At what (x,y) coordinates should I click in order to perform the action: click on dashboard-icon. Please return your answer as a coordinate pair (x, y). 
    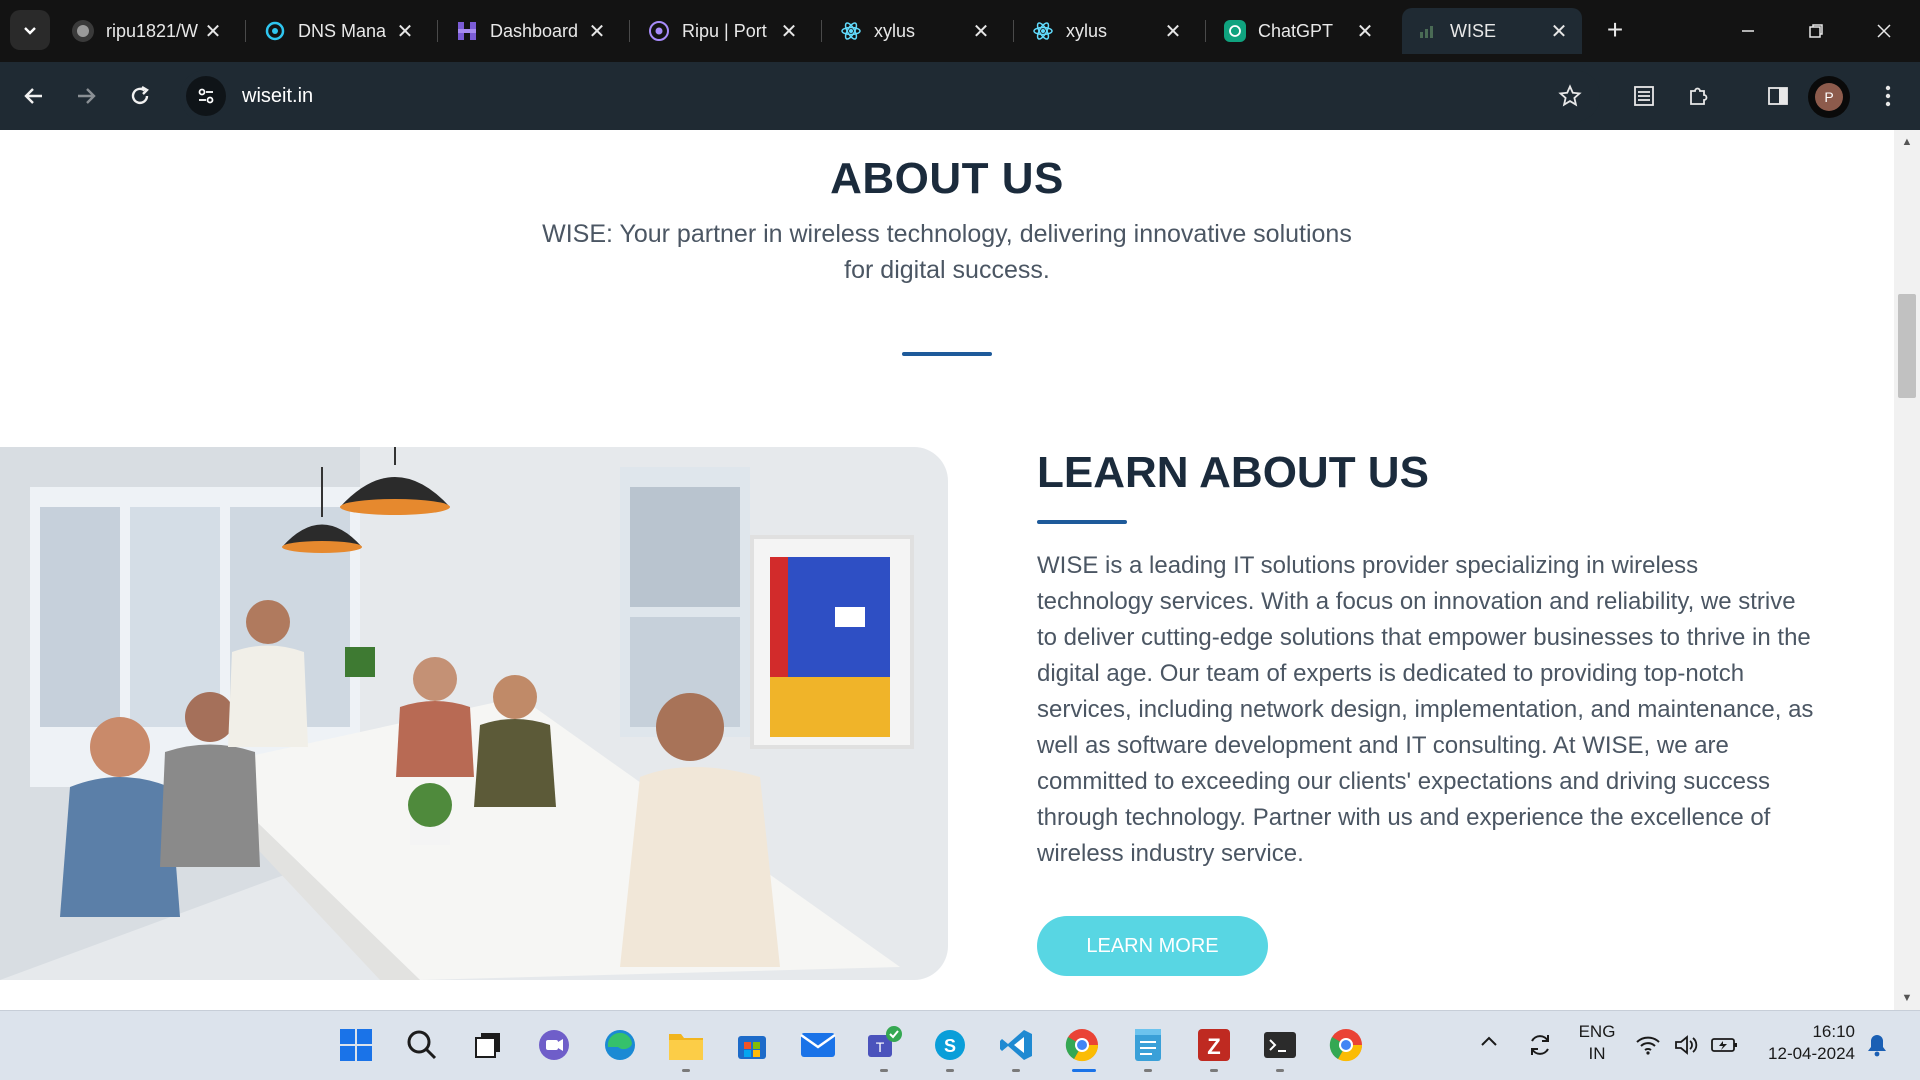
    Looking at the image, I should click on (467, 31).